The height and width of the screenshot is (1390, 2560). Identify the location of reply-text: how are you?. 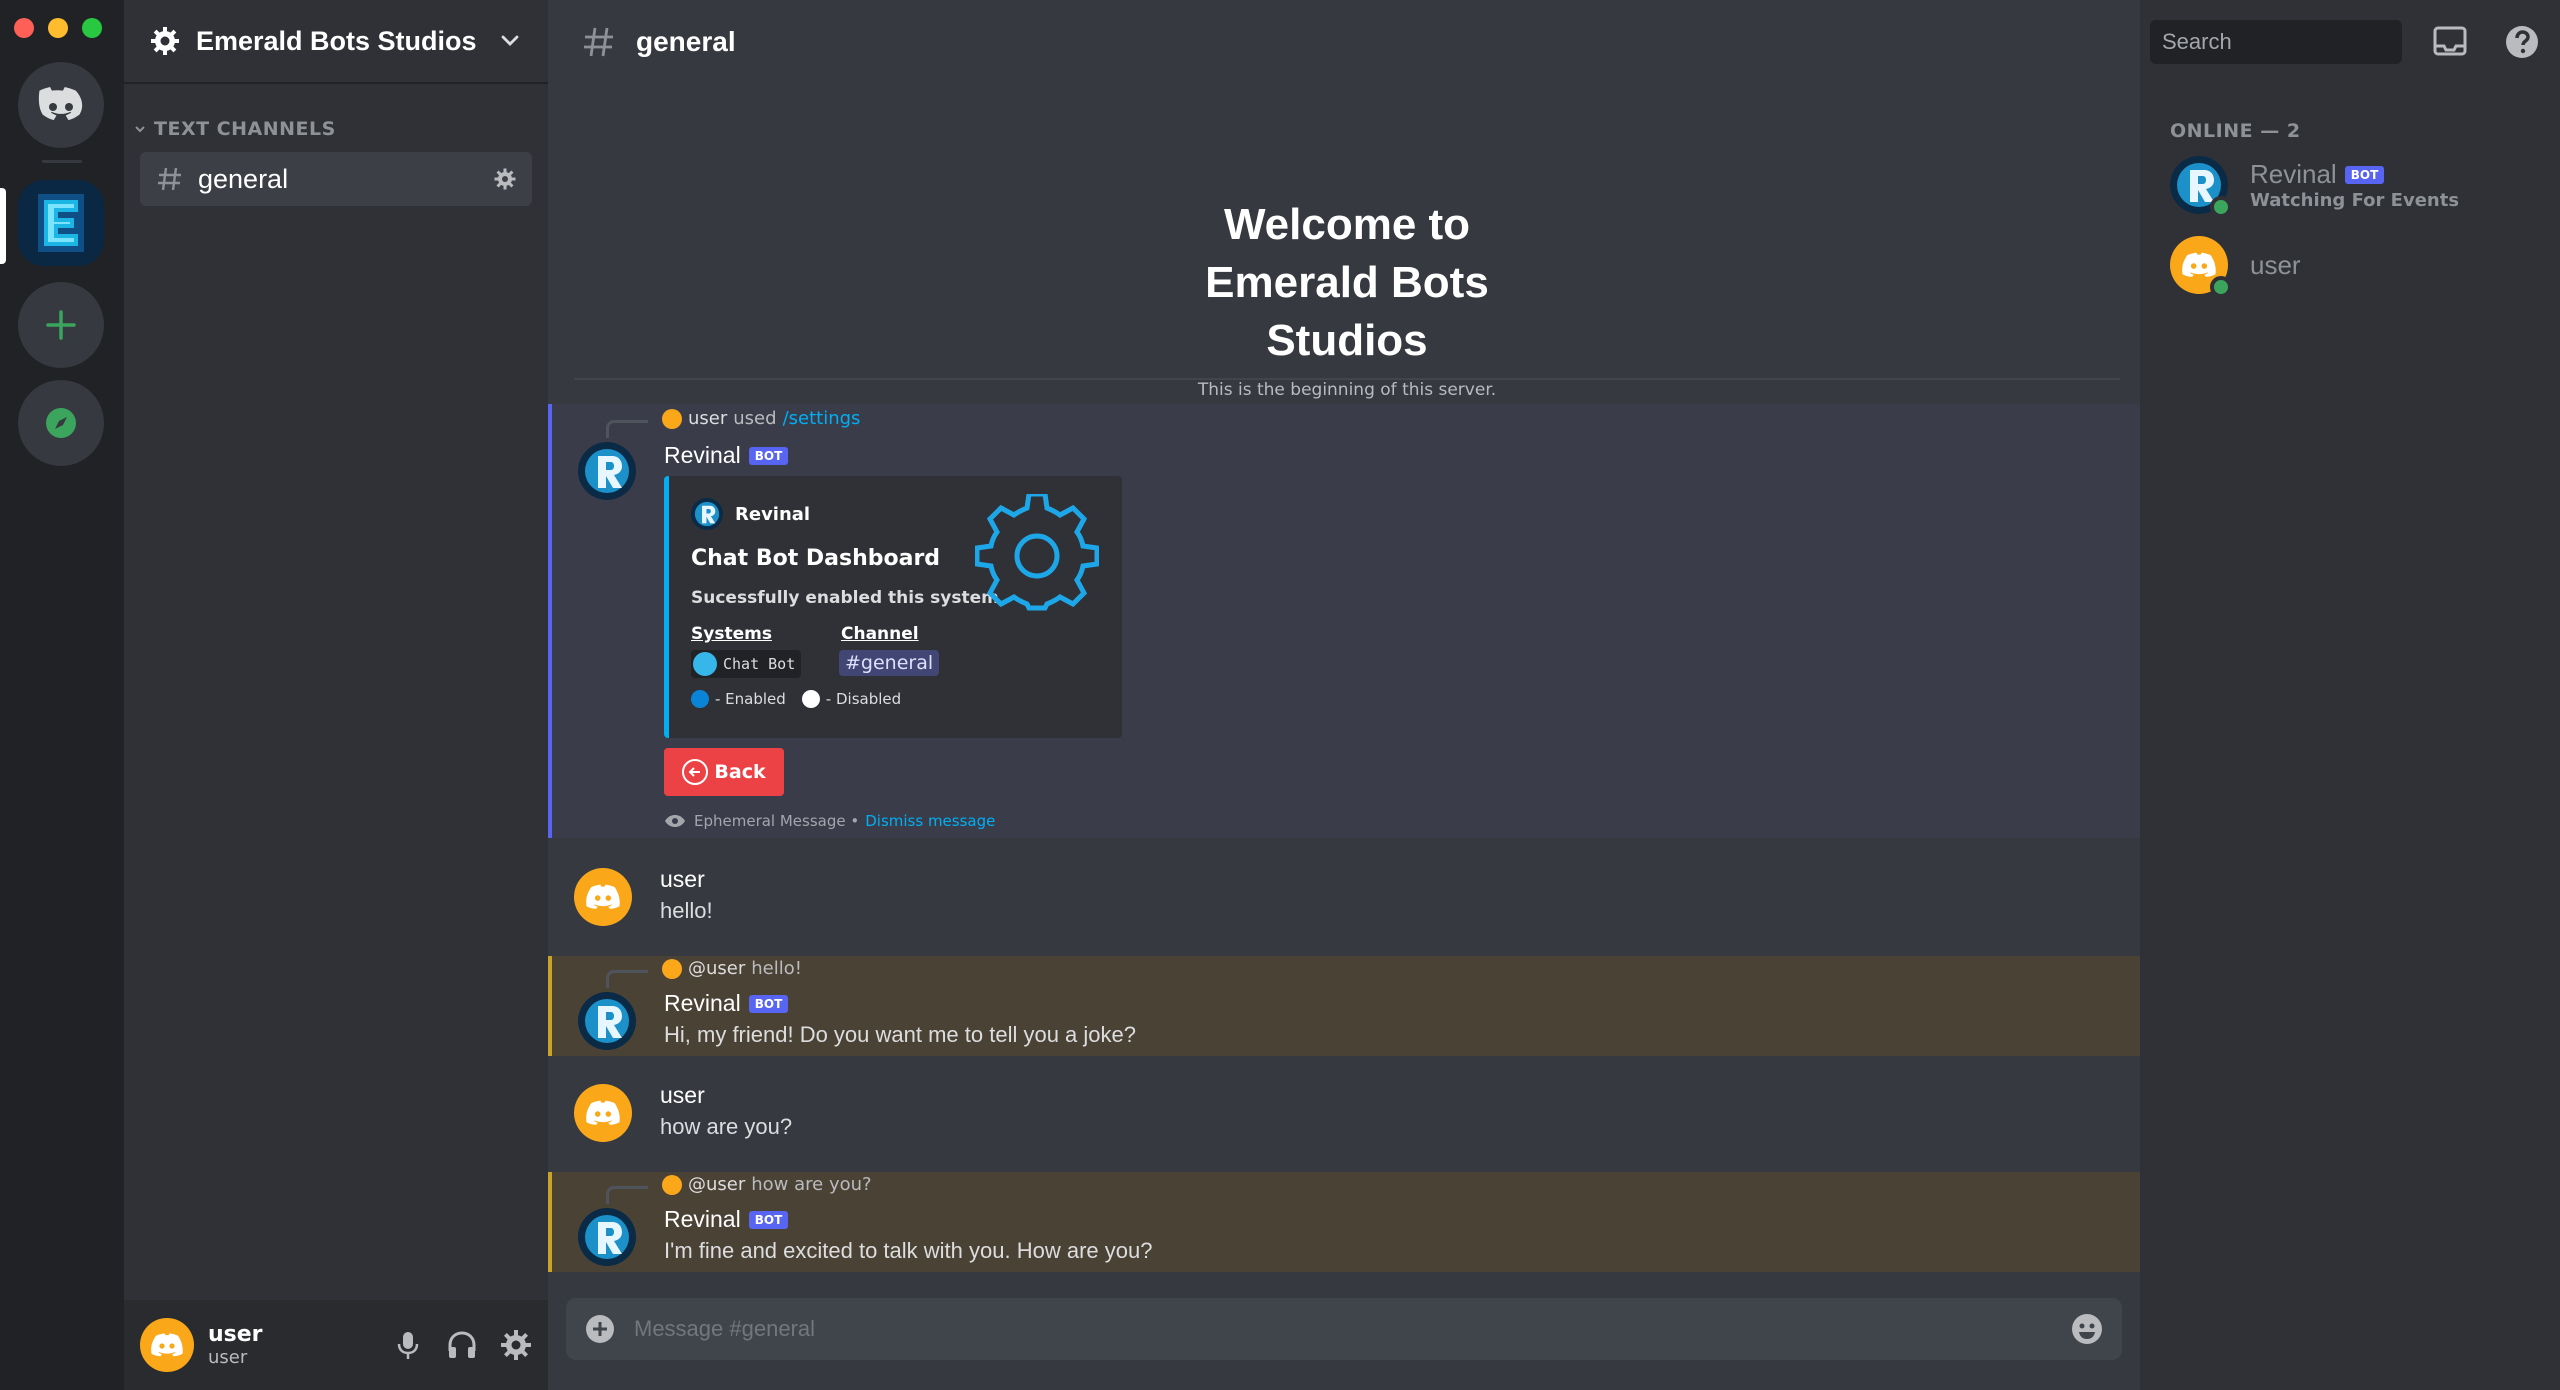
(811, 1184).